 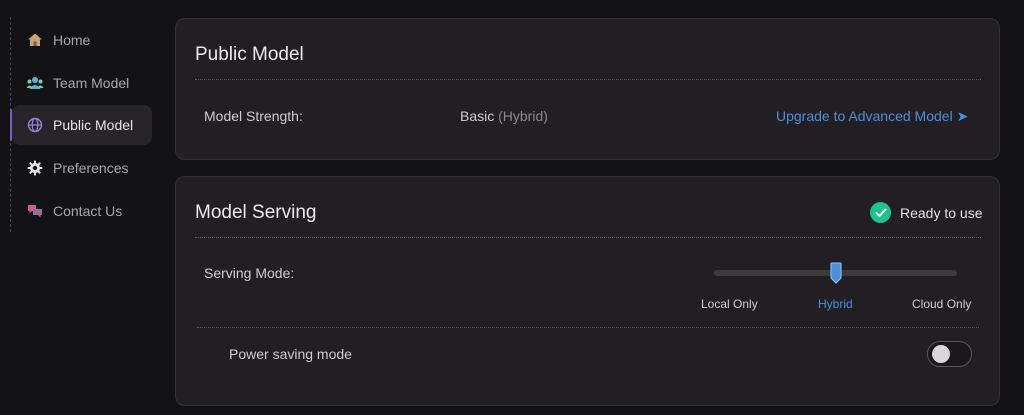 I want to click on toggle-knob, so click(x=941, y=354).